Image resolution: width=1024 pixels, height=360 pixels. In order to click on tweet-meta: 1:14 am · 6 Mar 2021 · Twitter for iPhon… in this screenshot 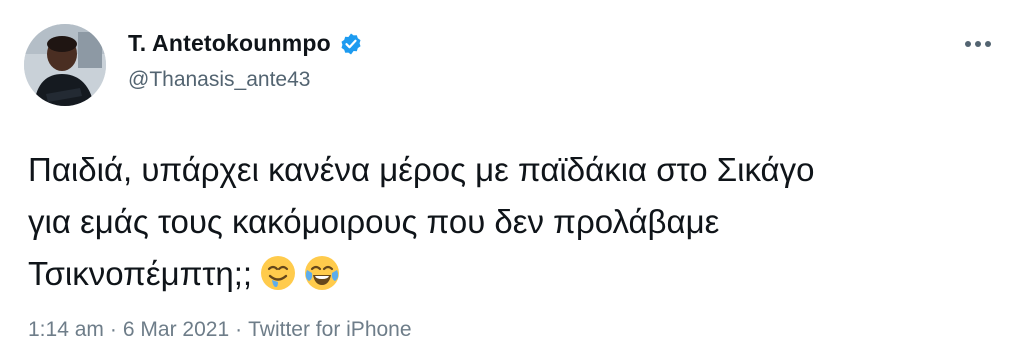, I will do `click(220, 330)`.